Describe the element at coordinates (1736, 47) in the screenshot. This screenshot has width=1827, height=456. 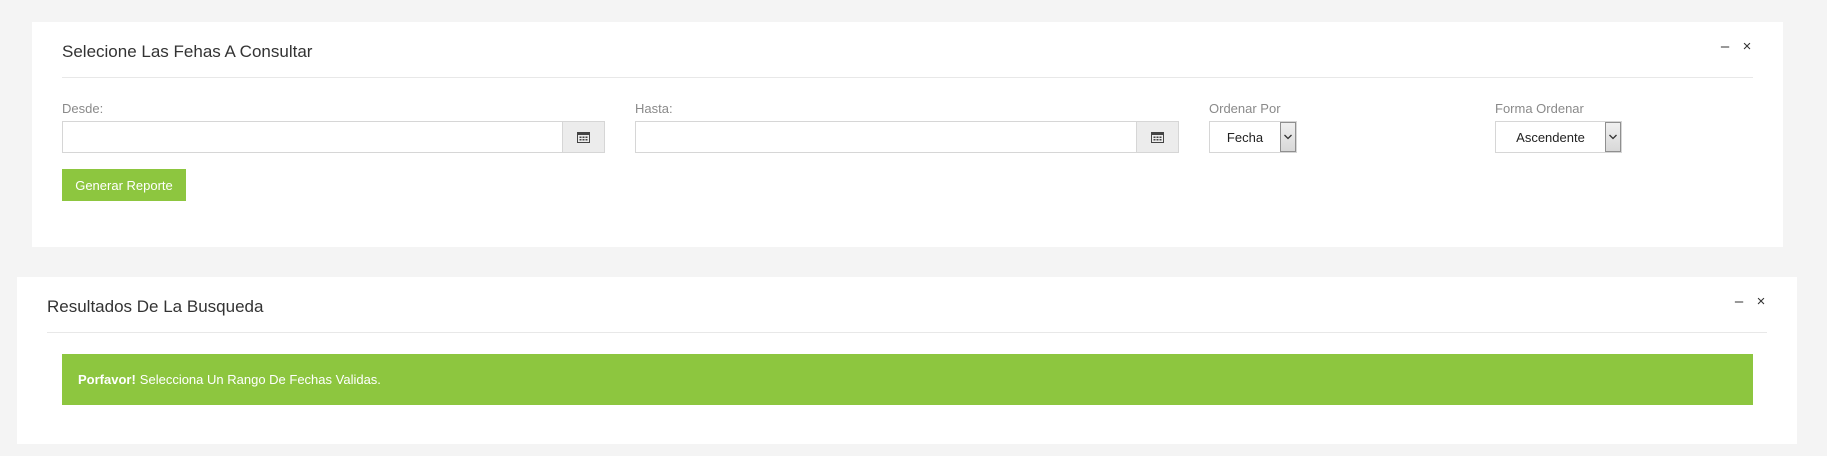
I see `filters-panel-tools: – ×` at that location.